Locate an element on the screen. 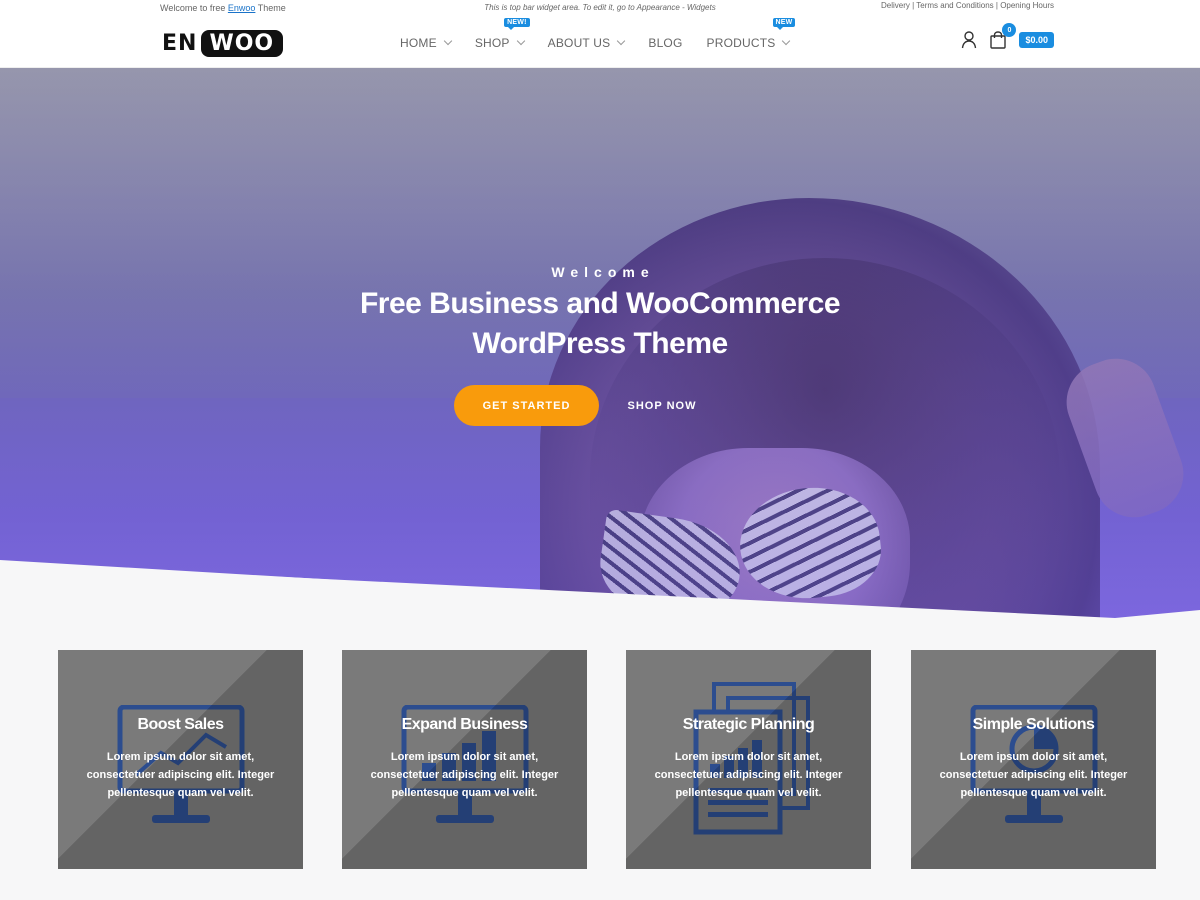 Image resolution: width=1200 pixels, height=900 pixels. cart-count-badge: 0 is located at coordinates (1009, 30).